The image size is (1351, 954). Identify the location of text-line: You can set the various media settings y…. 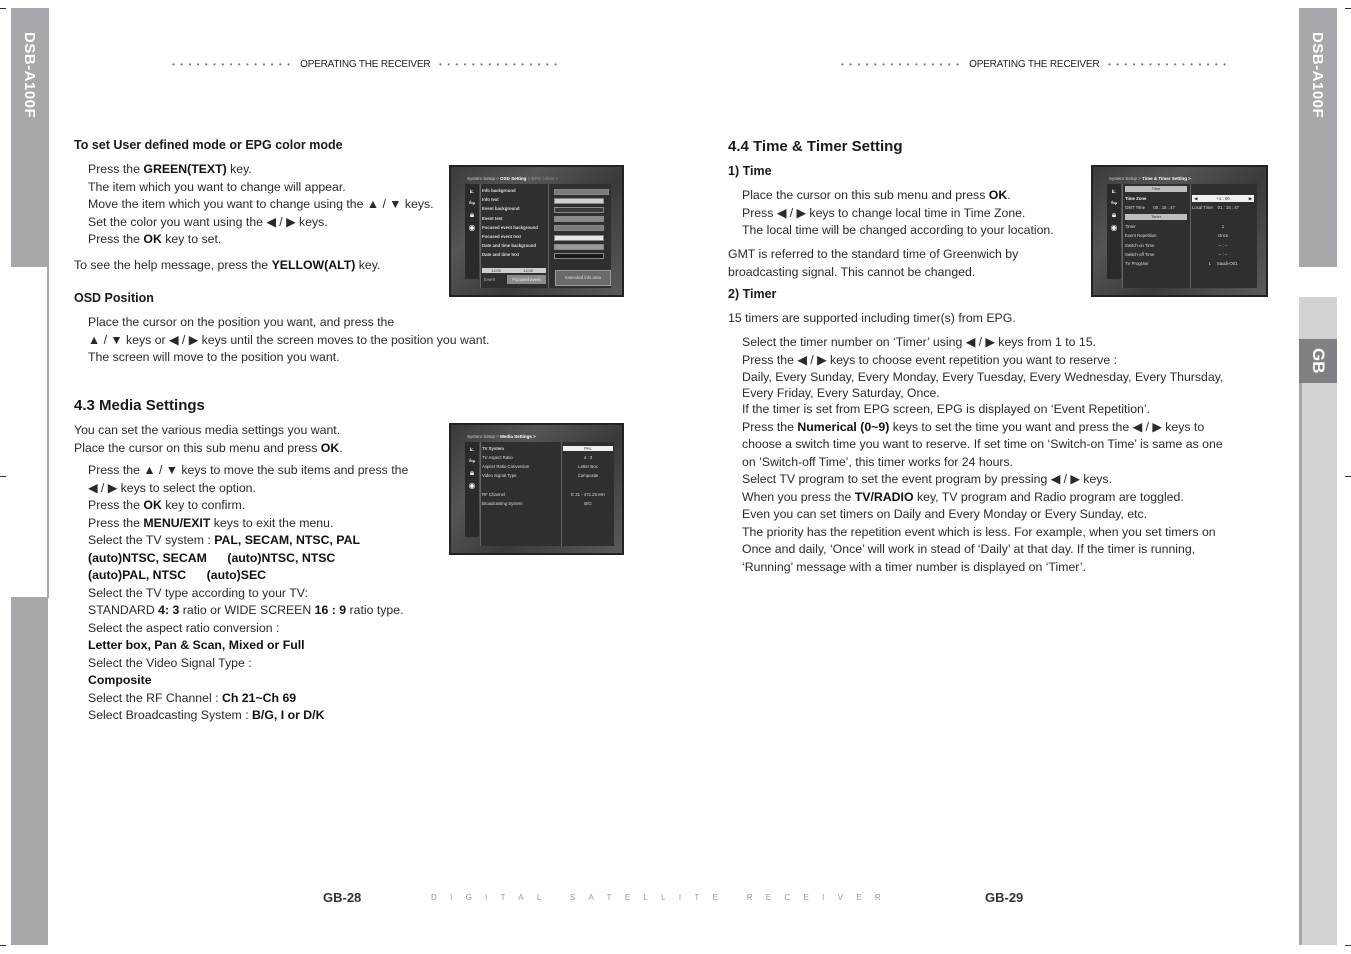
(207, 430).